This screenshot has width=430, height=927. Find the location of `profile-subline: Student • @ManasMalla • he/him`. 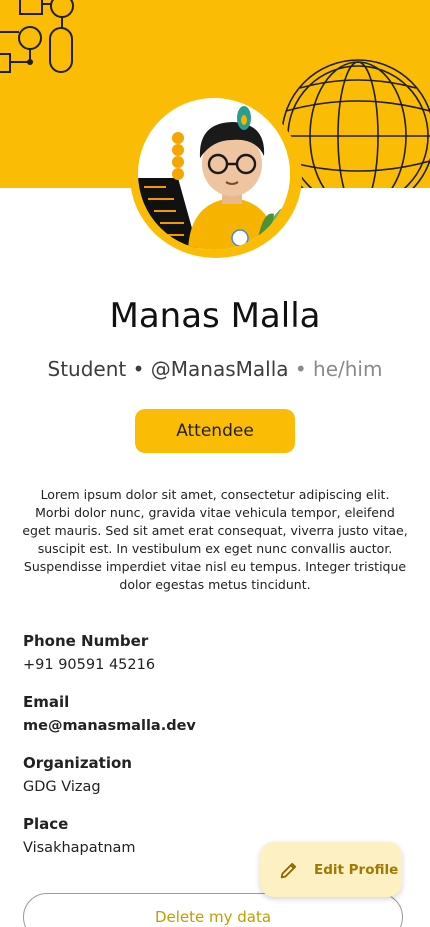

profile-subline: Student • @ManasMalla • he/him is located at coordinates (215, 369).